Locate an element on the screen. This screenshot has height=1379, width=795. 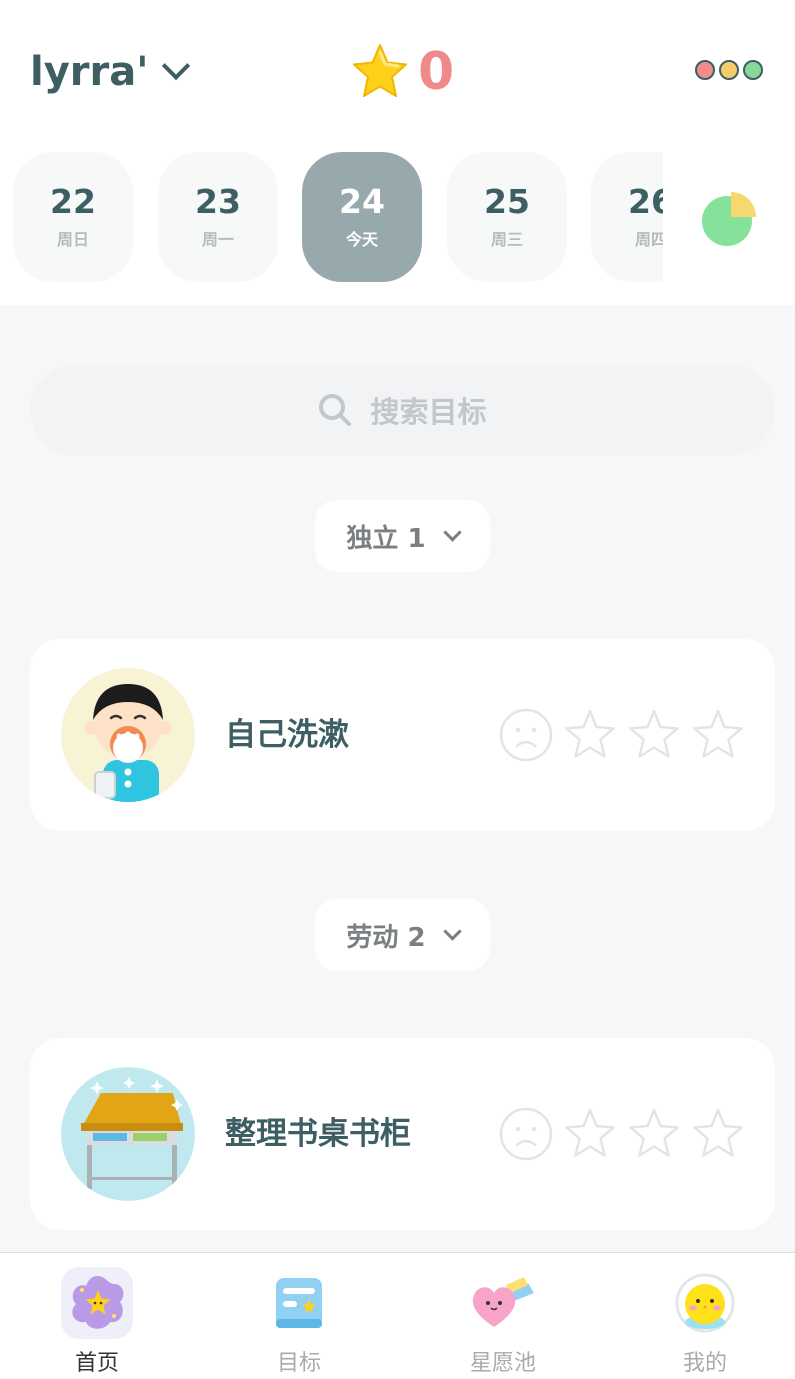
stats-pie-icon is located at coordinates (729, 219).